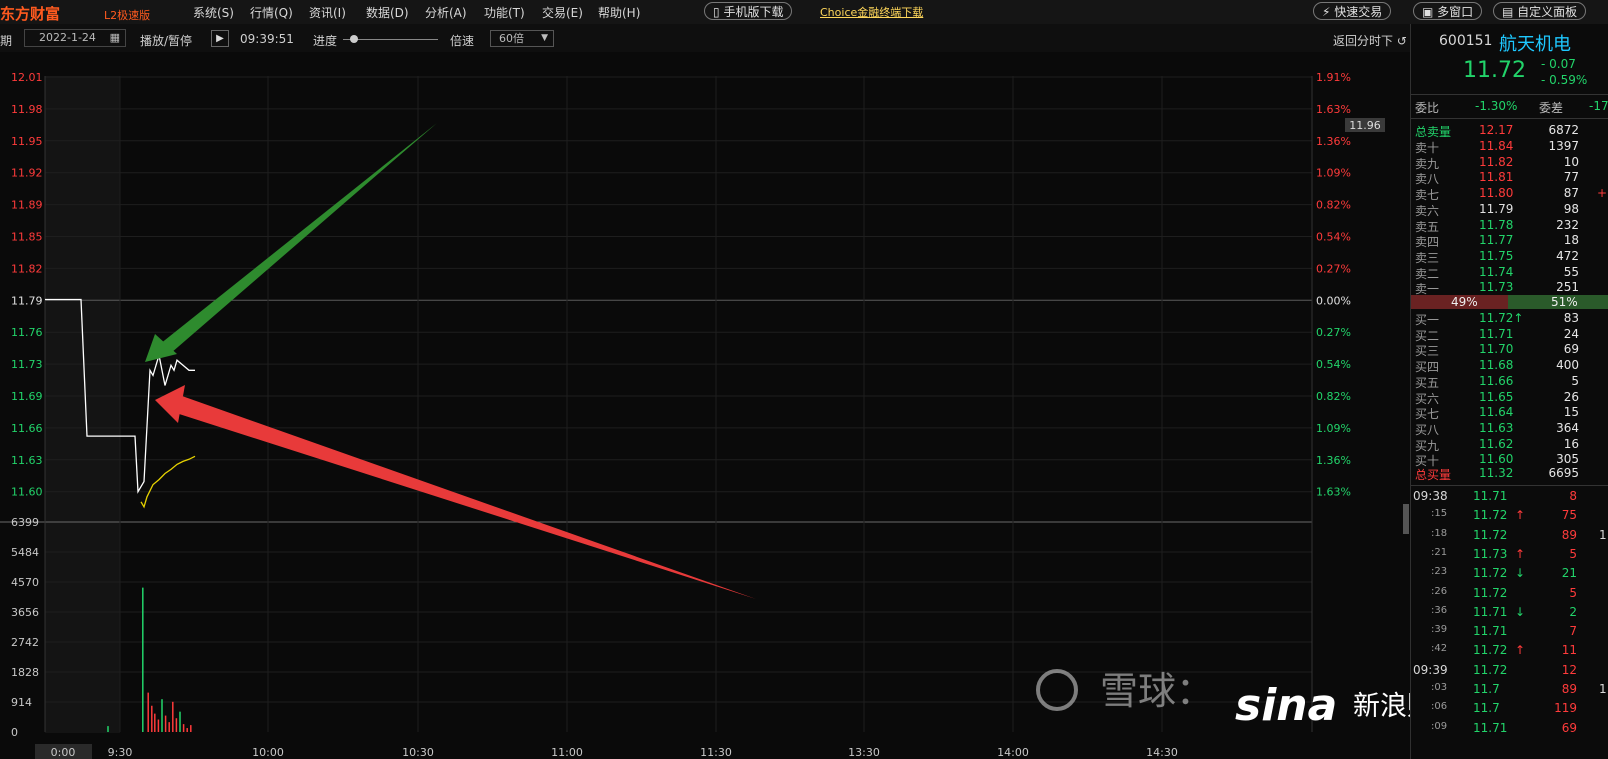 The height and width of the screenshot is (759, 1608). I want to click on order-change-mark: +, so click(1602, 193).